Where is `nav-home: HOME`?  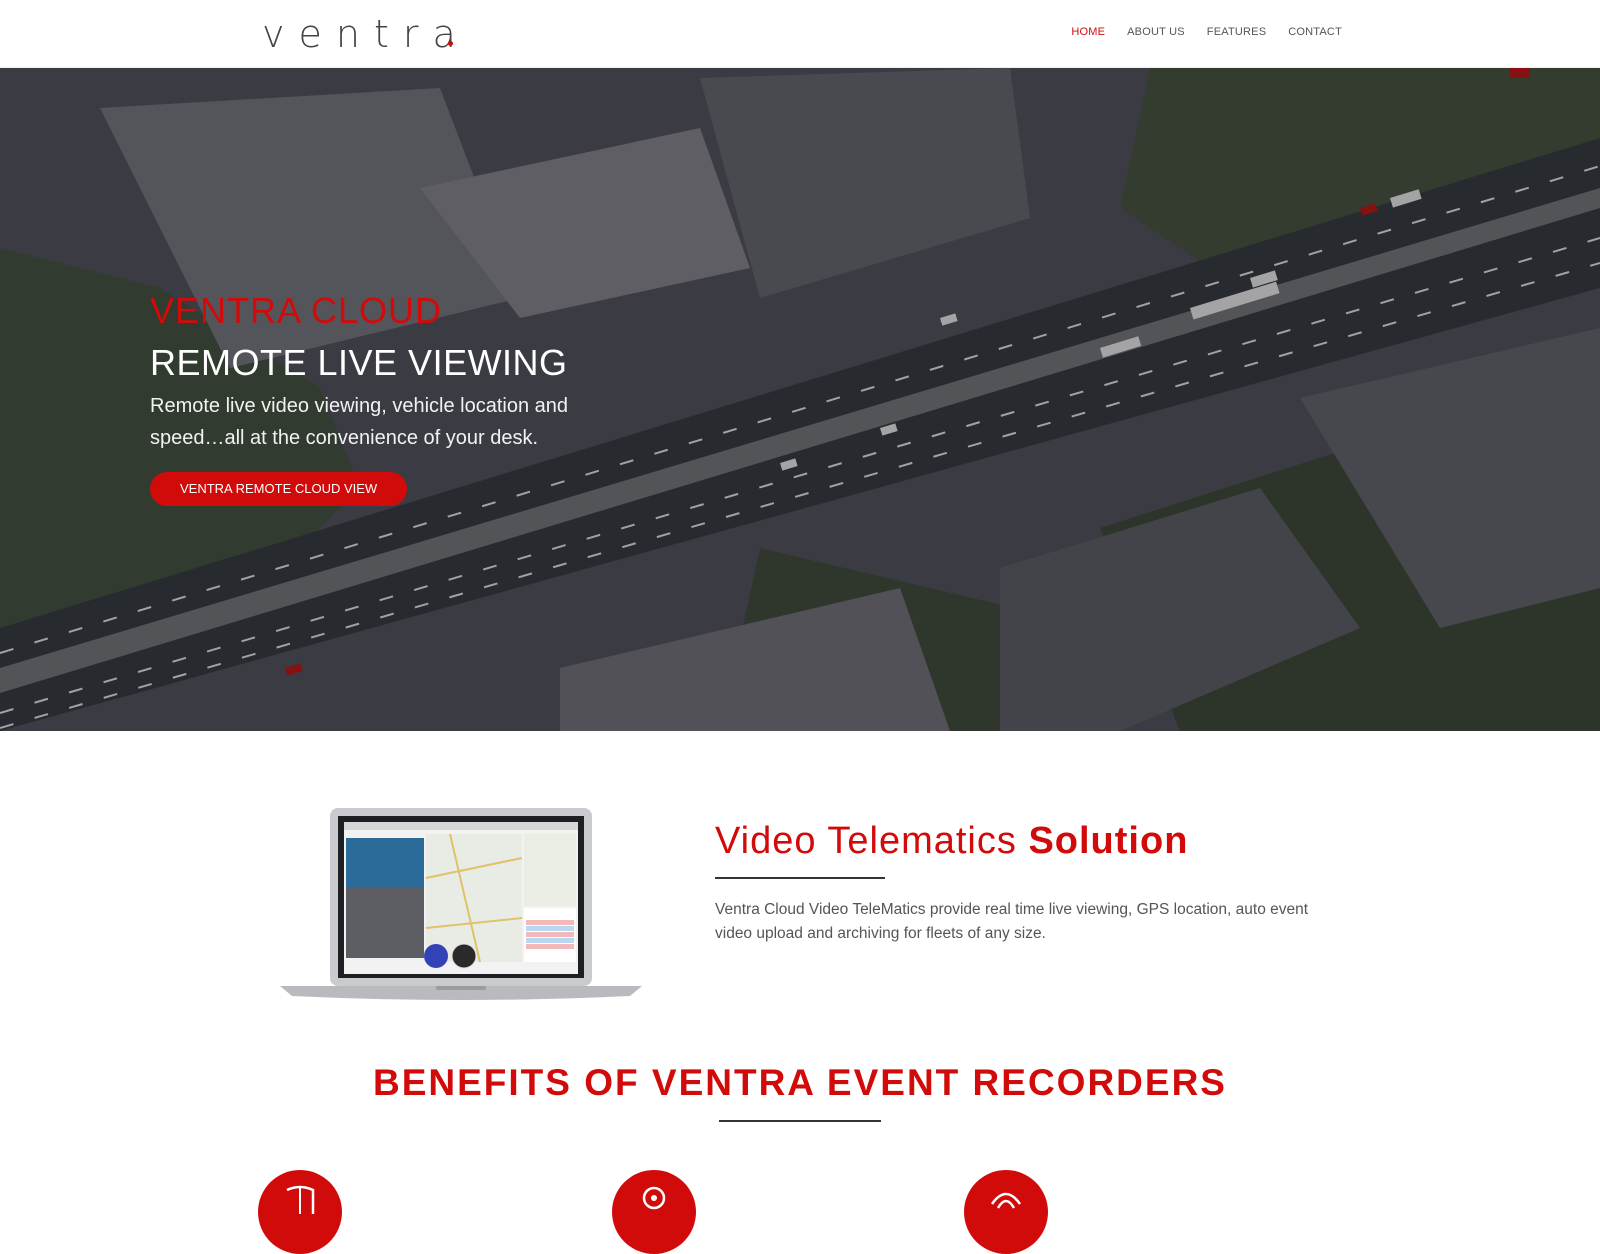 nav-home: HOME is located at coordinates (1088, 32).